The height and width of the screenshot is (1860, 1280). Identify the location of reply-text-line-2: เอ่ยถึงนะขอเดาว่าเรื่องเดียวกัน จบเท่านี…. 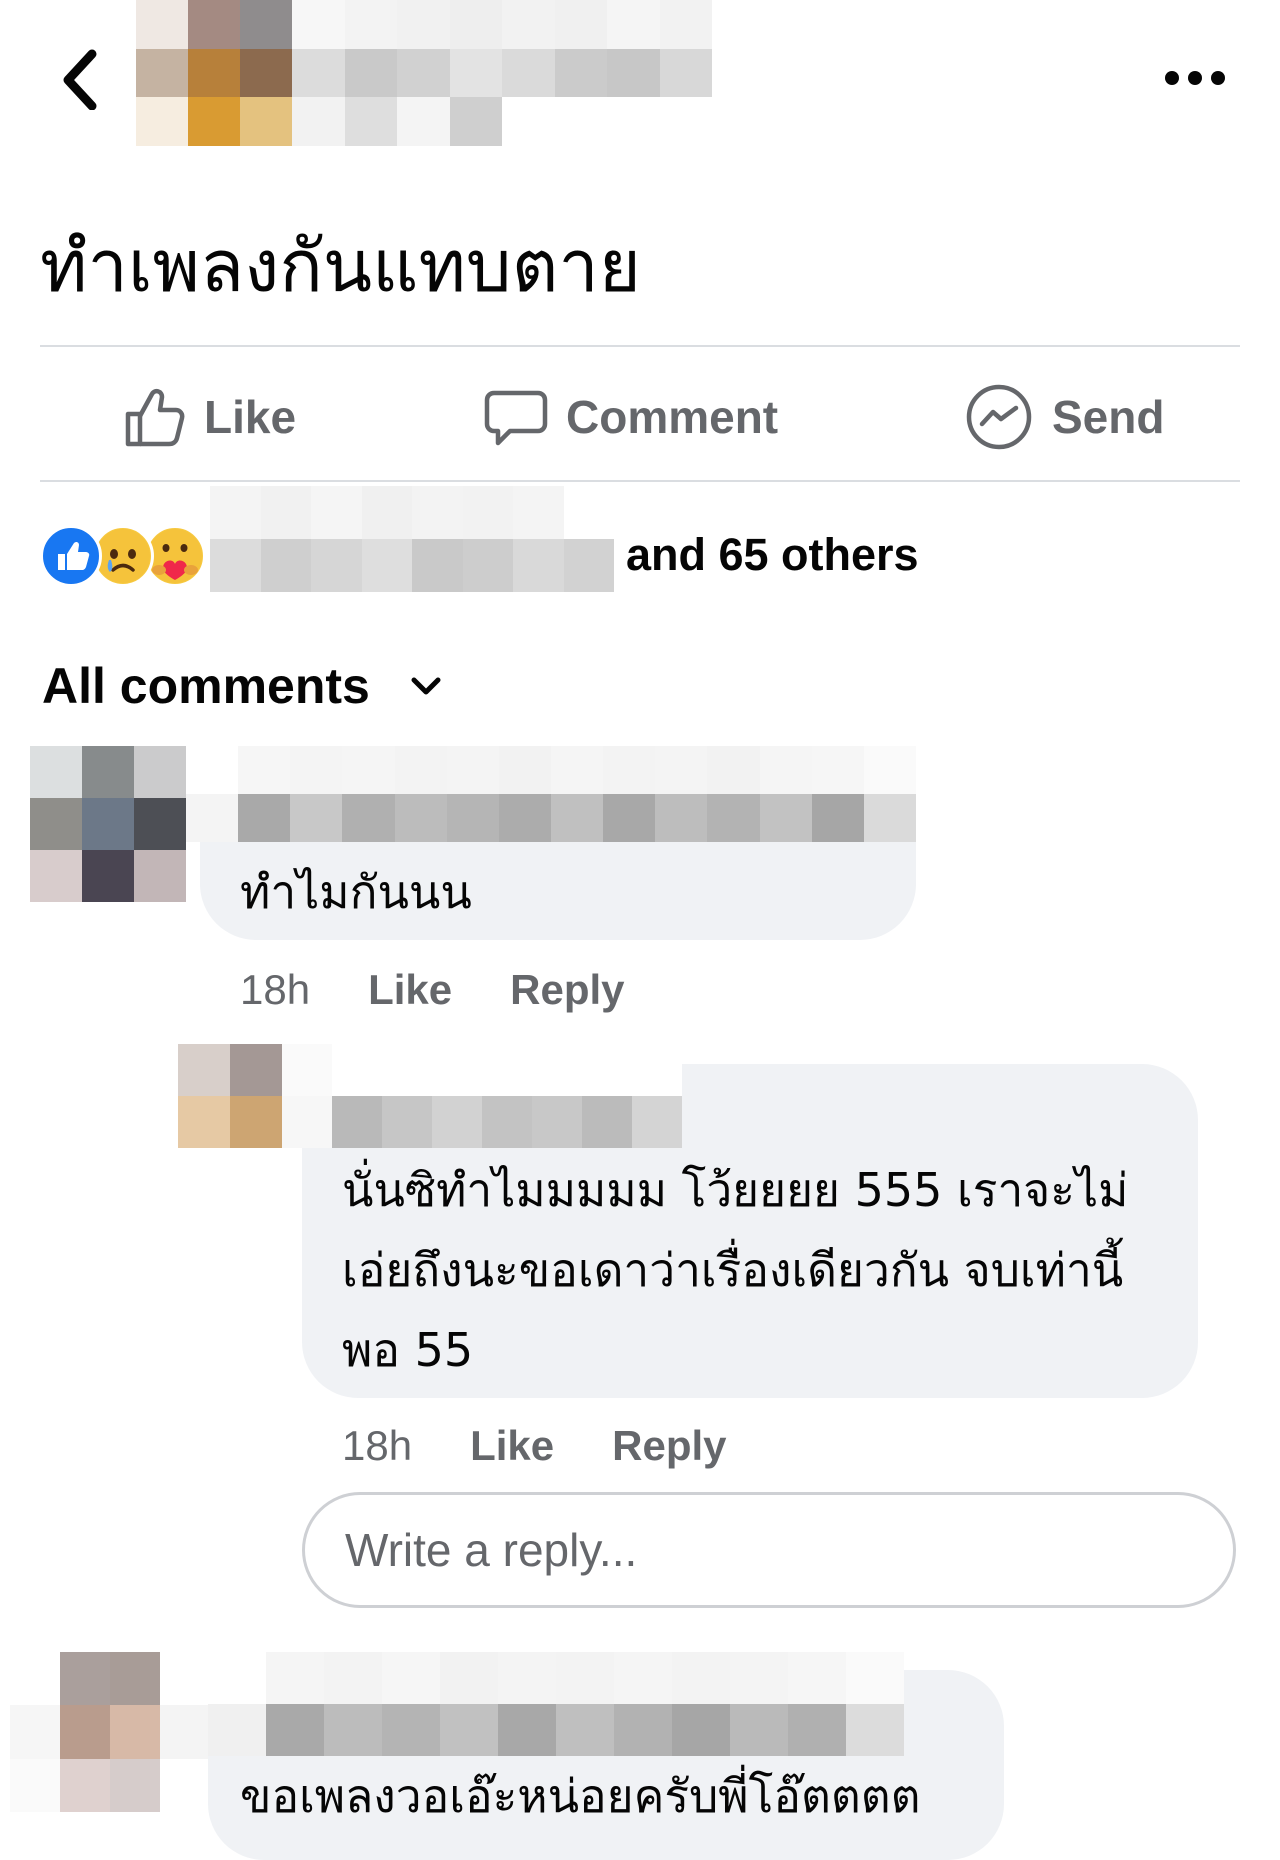
(733, 1270).